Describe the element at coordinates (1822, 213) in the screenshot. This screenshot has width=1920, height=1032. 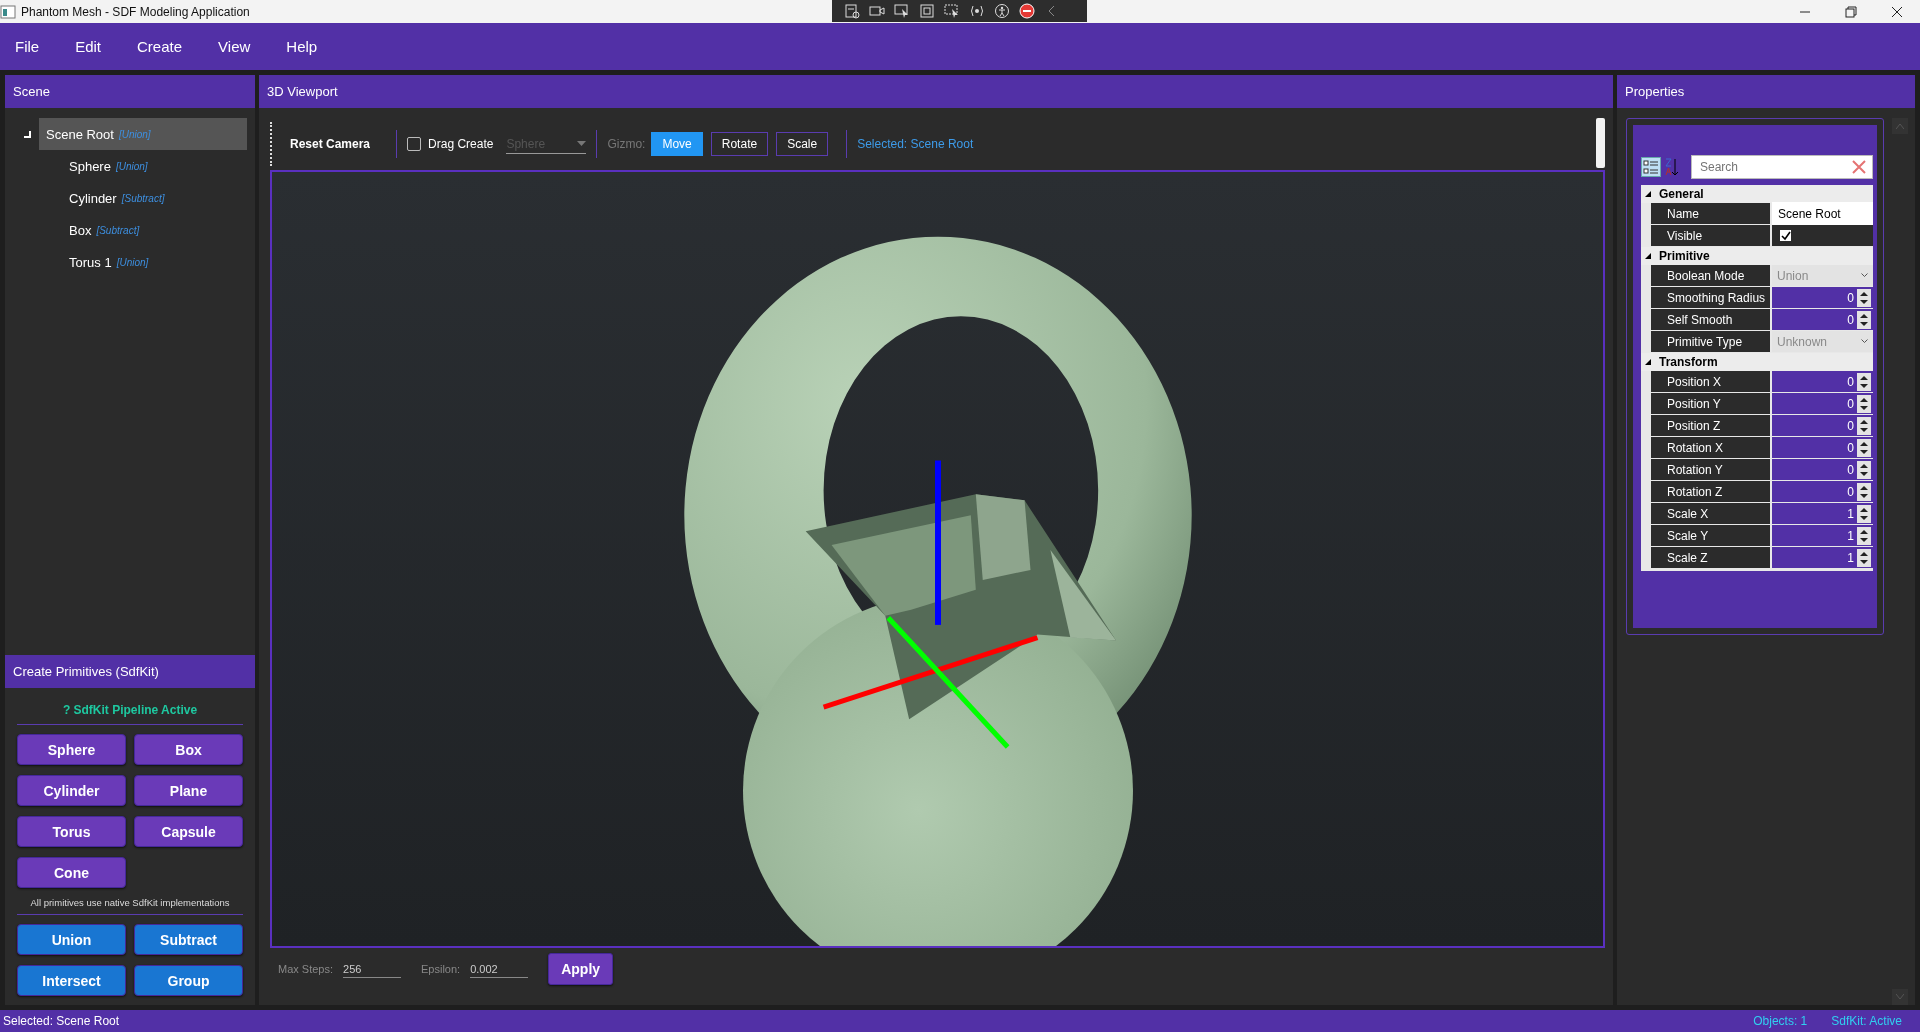
I see `text-field: Scene Root` at that location.